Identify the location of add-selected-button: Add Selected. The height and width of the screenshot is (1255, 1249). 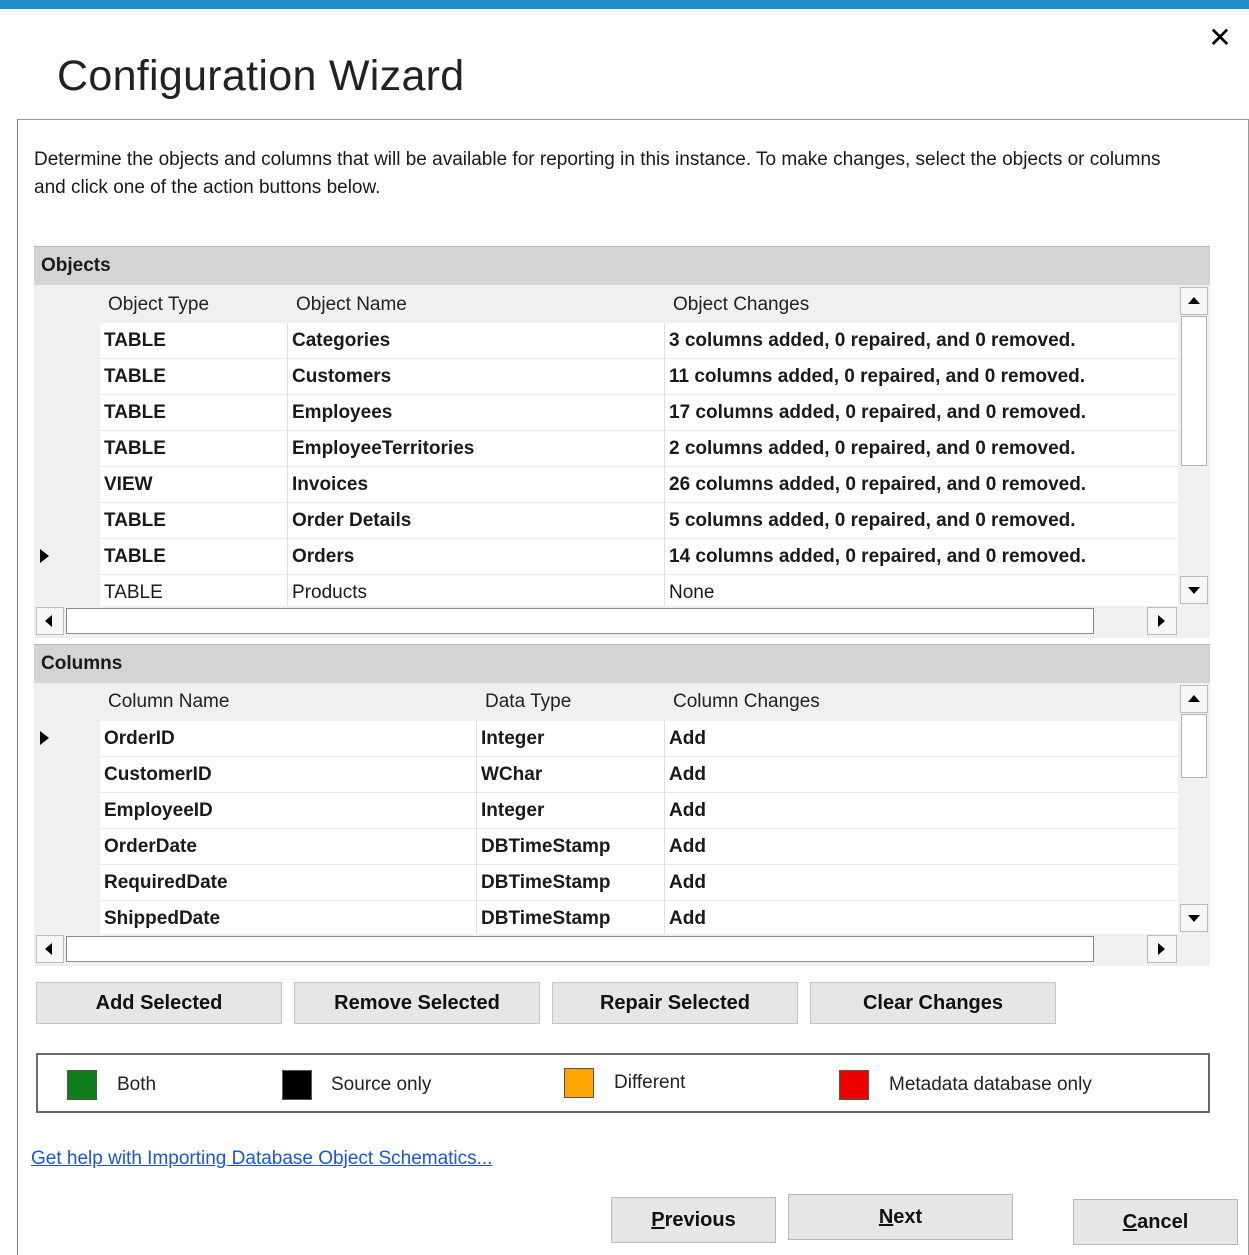
(159, 1003).